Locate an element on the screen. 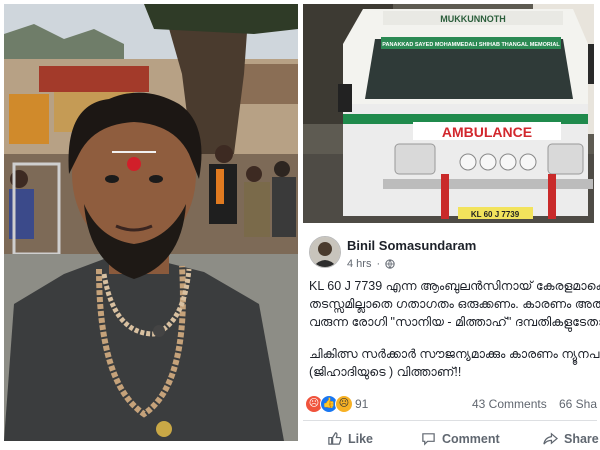 Image resolution: width=600 pixels, height=450 pixels. reaction-icons: ☹ 👍 ☹ is located at coordinates (329, 404).